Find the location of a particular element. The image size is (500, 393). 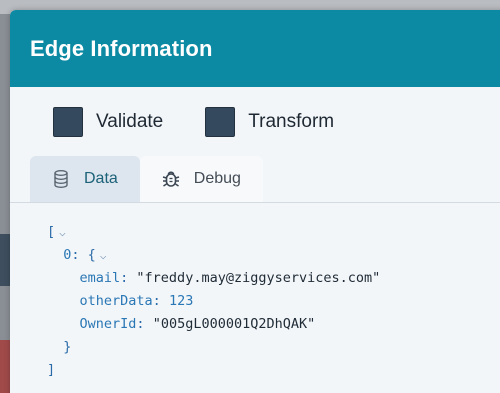

json-field: email: "freddy.may@ziggyservices.com" is located at coordinates (230, 278).